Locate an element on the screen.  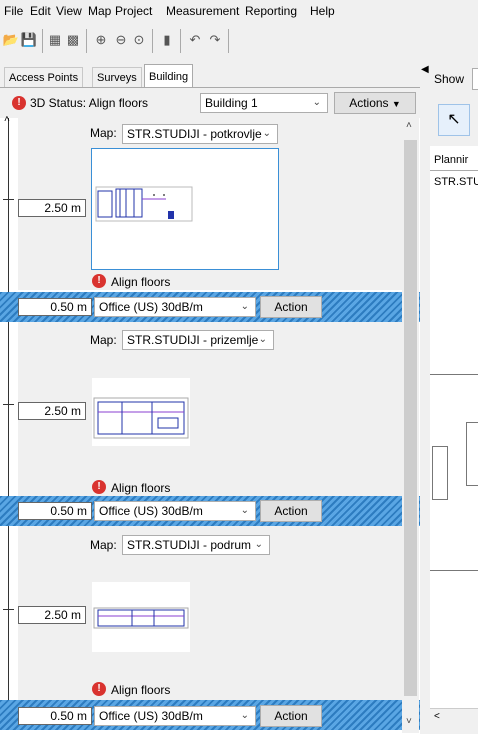
status-label: 3D Status: Align floors is located at coordinates (89, 103).